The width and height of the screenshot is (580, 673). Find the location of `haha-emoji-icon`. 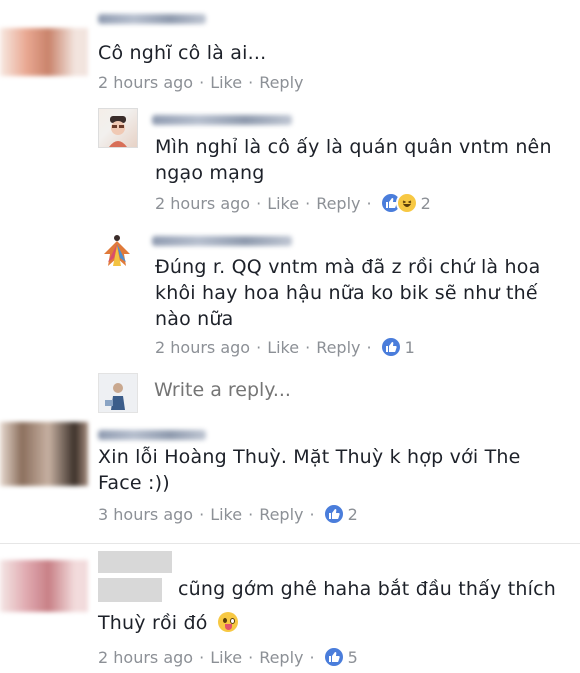

haha-emoji-icon is located at coordinates (406, 203).